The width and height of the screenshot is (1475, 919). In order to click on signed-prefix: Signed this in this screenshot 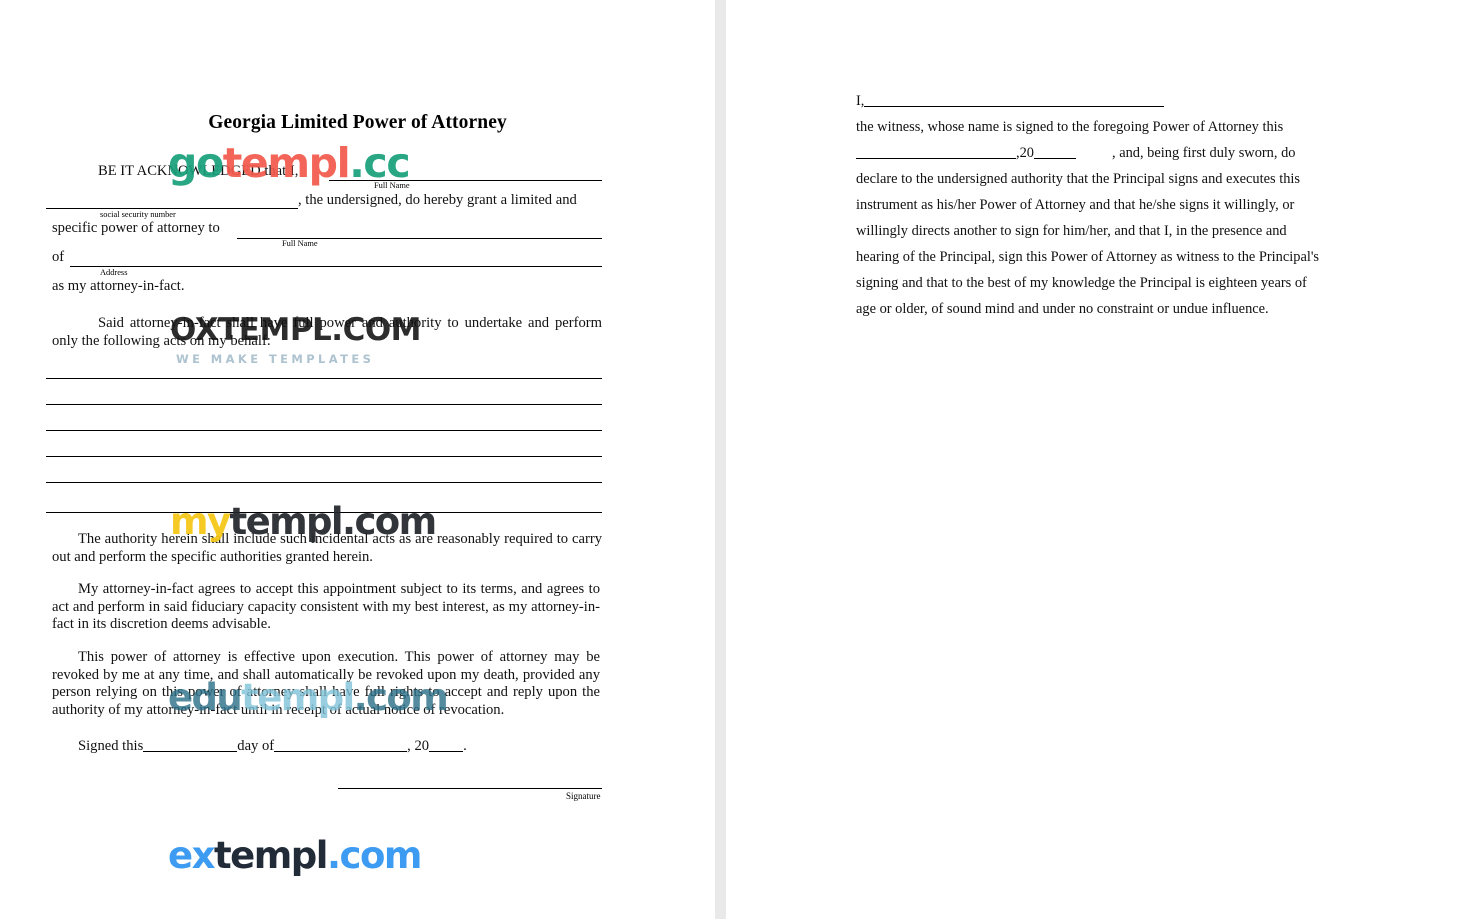, I will do `click(111, 746)`.